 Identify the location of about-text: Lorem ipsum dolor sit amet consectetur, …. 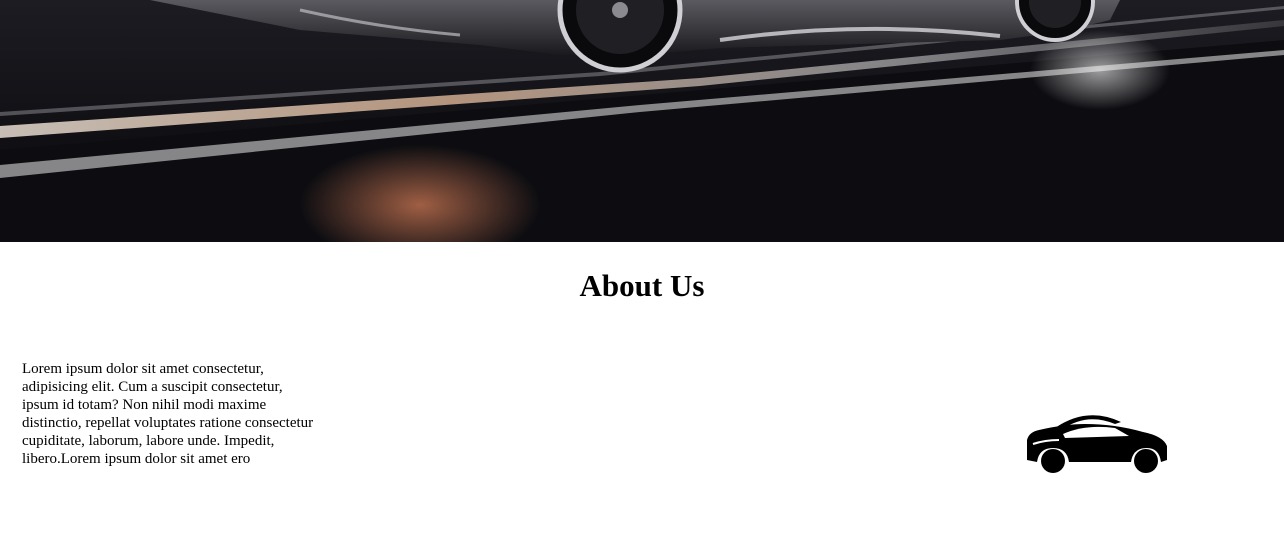
(168, 414).